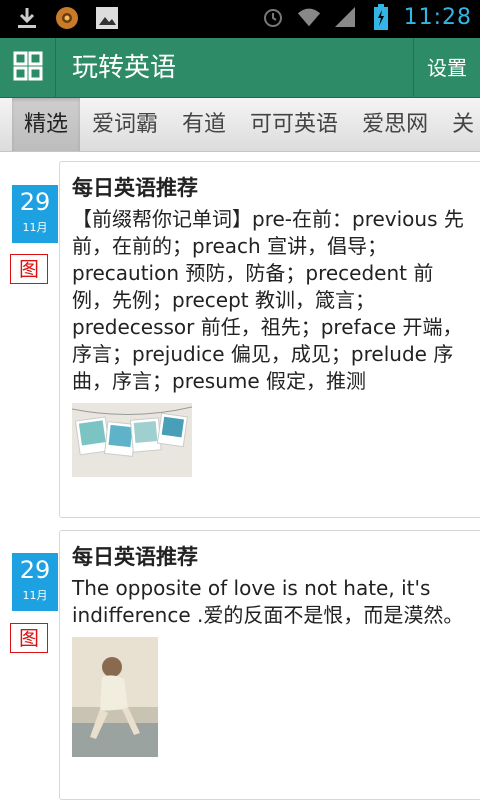 Image resolution: width=480 pixels, height=800 pixels. Describe the element at coordinates (270, 699) in the screenshot. I see `girl-by-water-image` at that location.